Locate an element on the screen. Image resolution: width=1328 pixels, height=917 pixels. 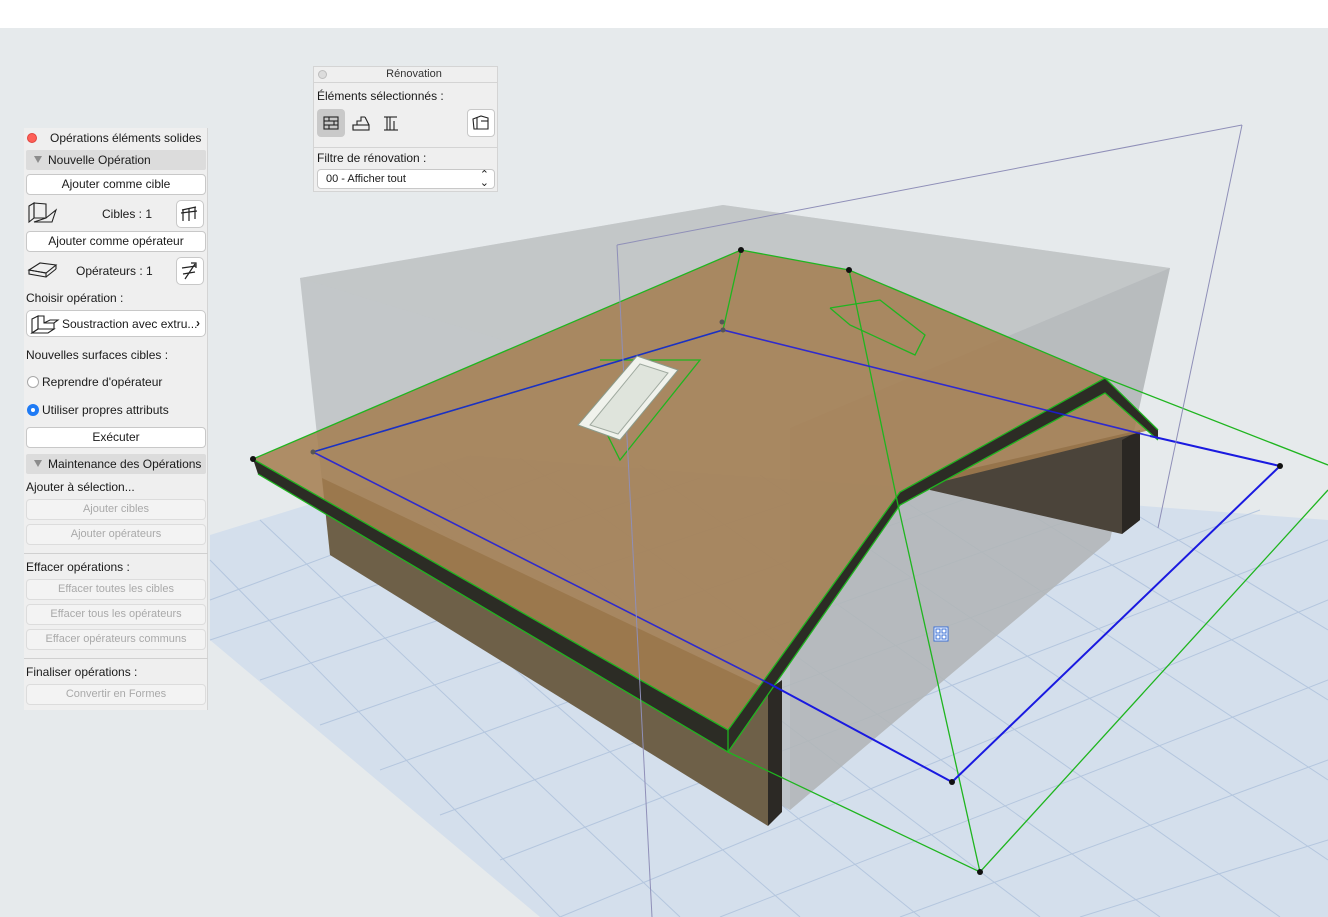
radio-use-own-attributes is located at coordinates (33, 410).